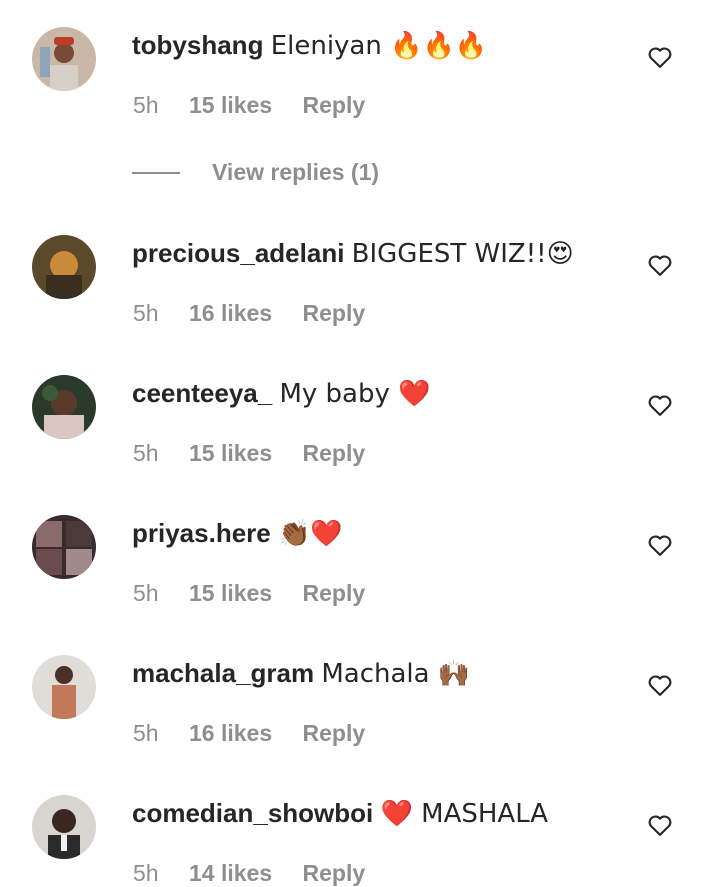 This screenshot has width=720, height=887. Describe the element at coordinates (396, 674) in the screenshot. I see `comment-text: Machala 🙌🏾` at that location.